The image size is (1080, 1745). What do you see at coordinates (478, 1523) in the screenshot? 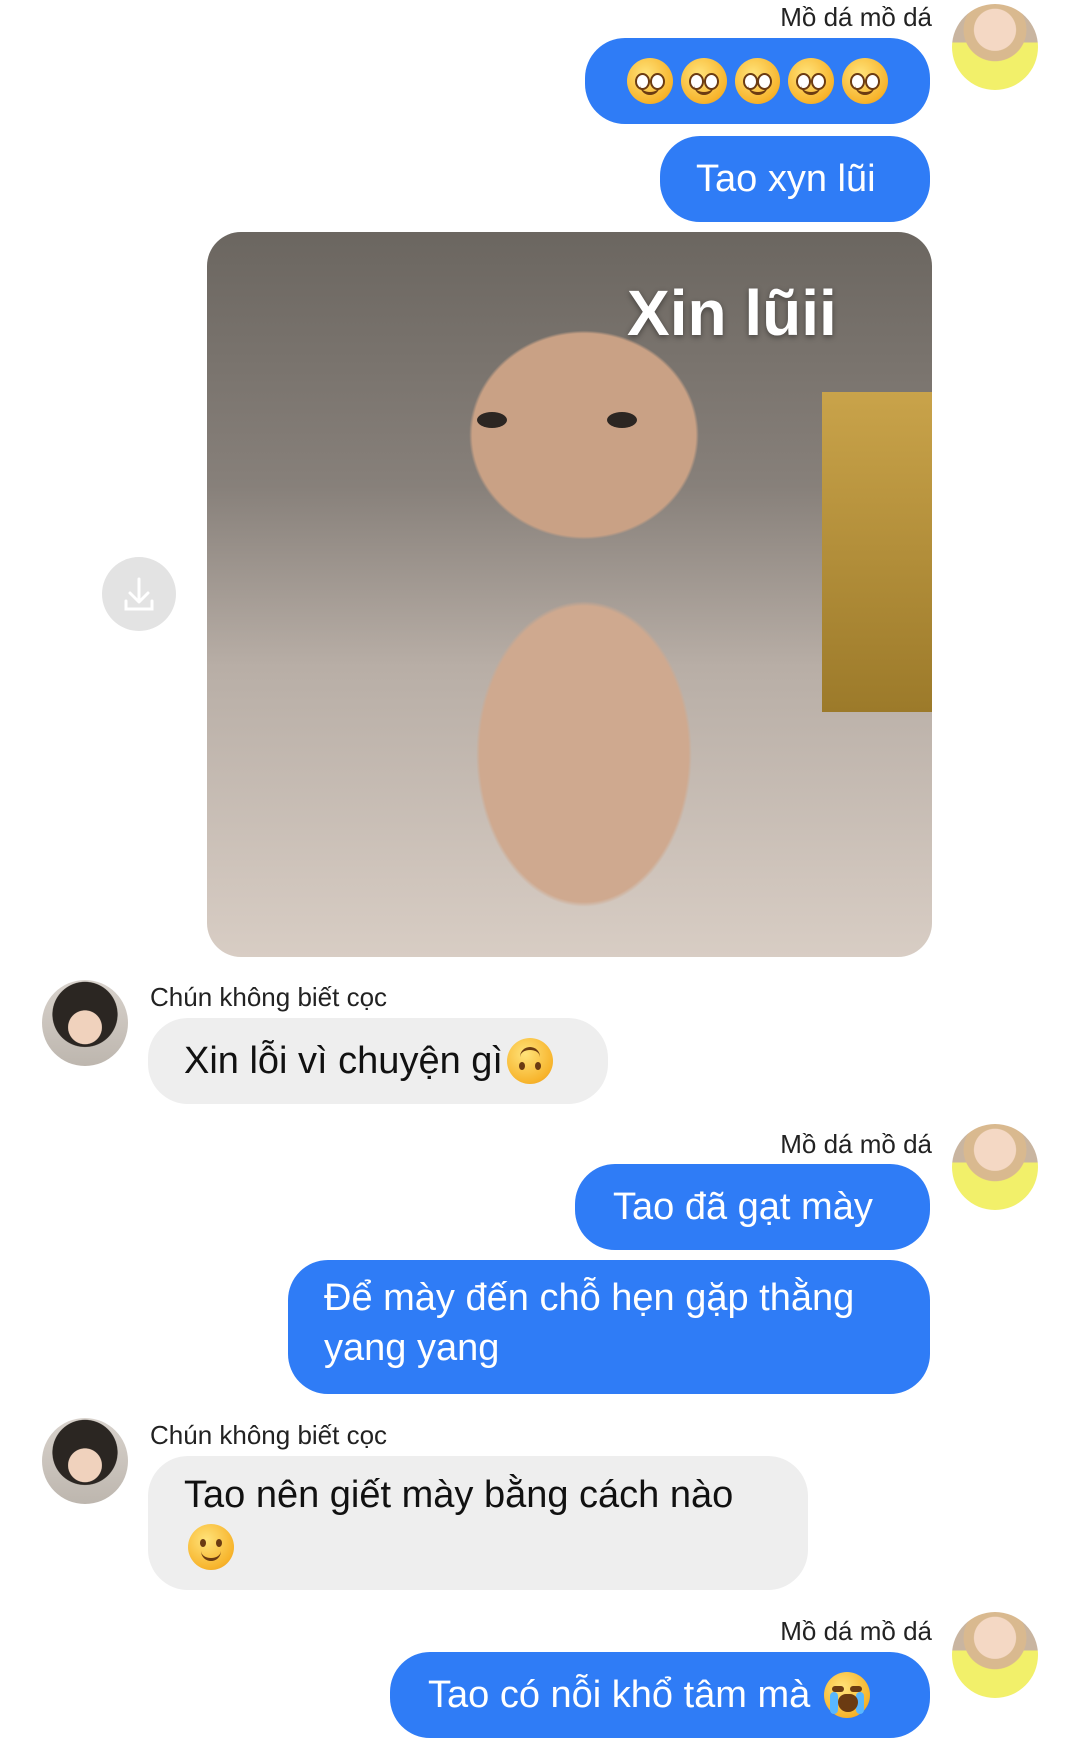
I see `message-bubble: Tao nên giết mày bằng cách nào` at bounding box center [478, 1523].